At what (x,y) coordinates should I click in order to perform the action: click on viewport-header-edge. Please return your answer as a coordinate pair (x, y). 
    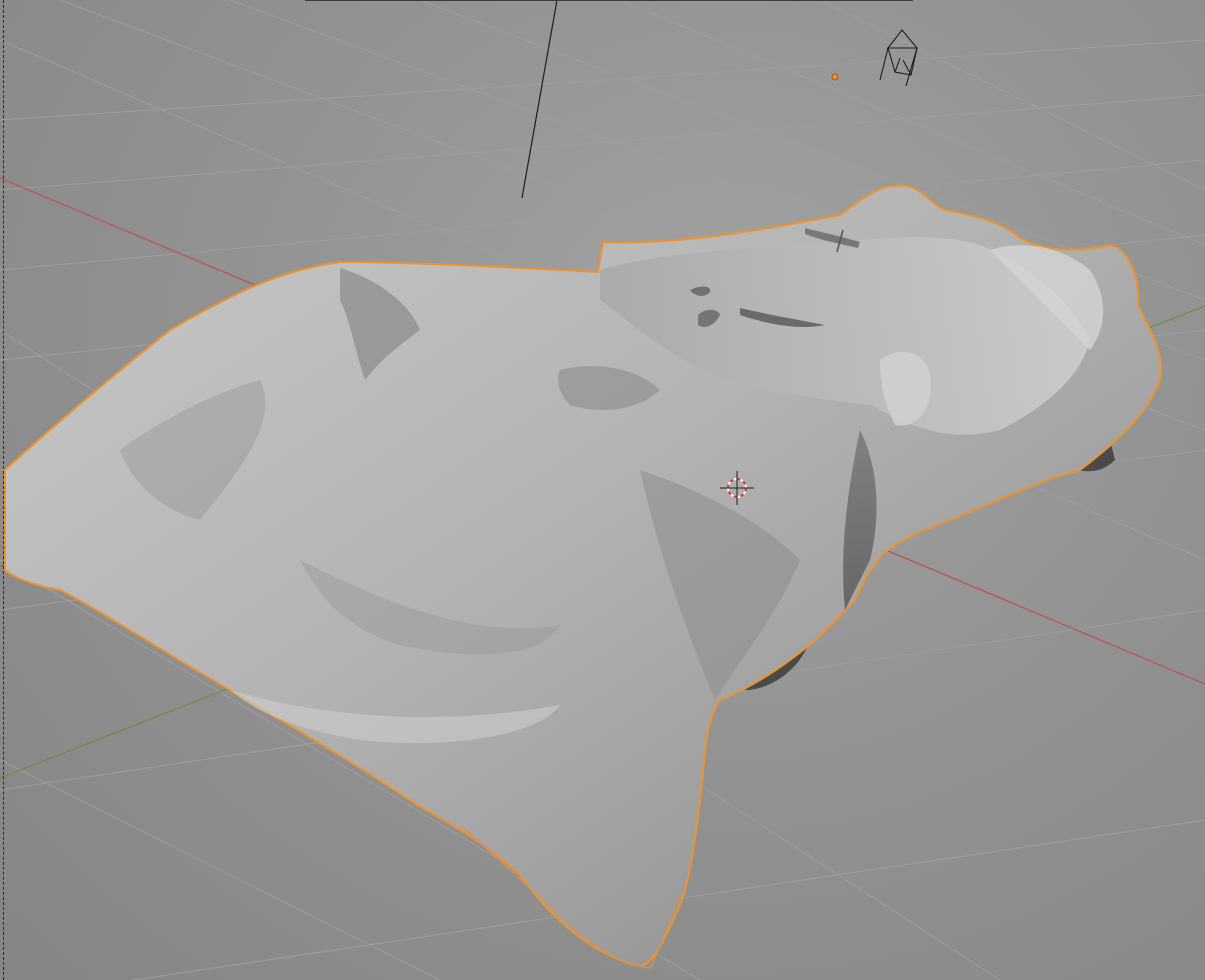
    Looking at the image, I should click on (609, 0).